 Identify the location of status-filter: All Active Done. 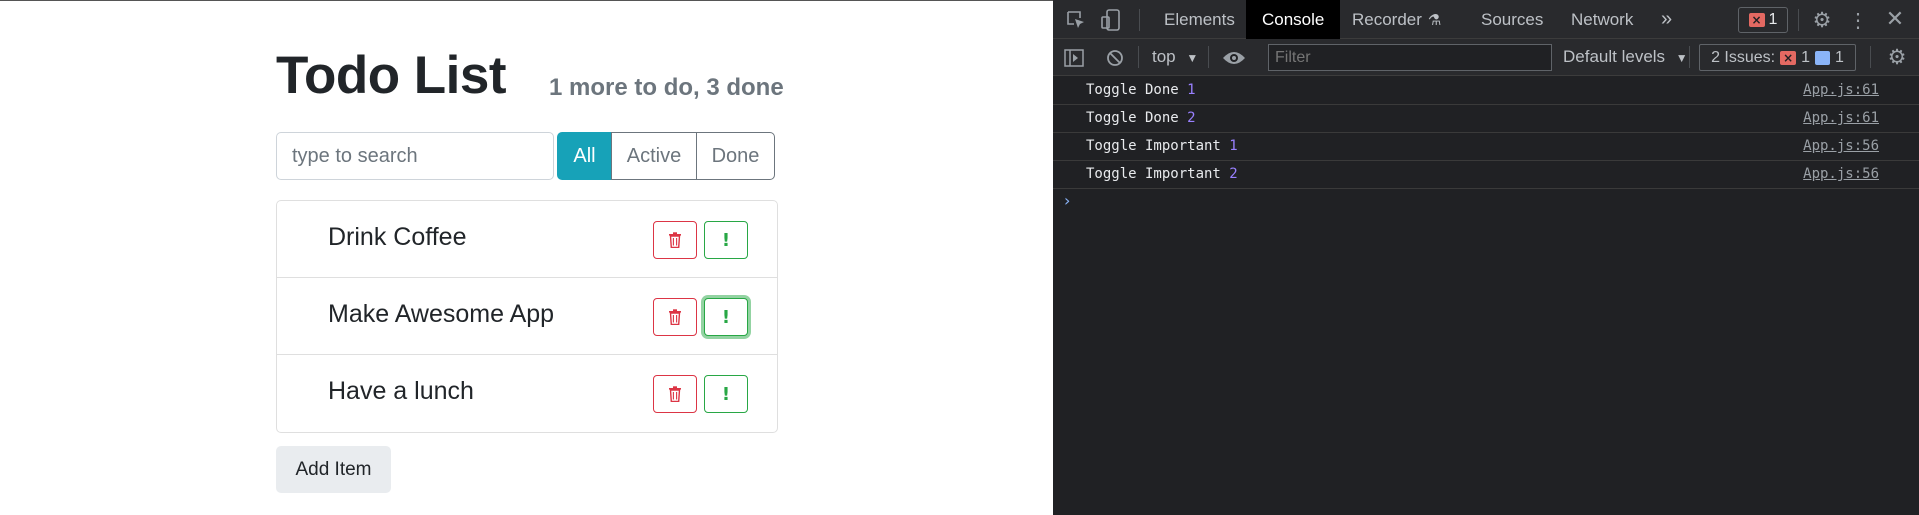
(666, 156).